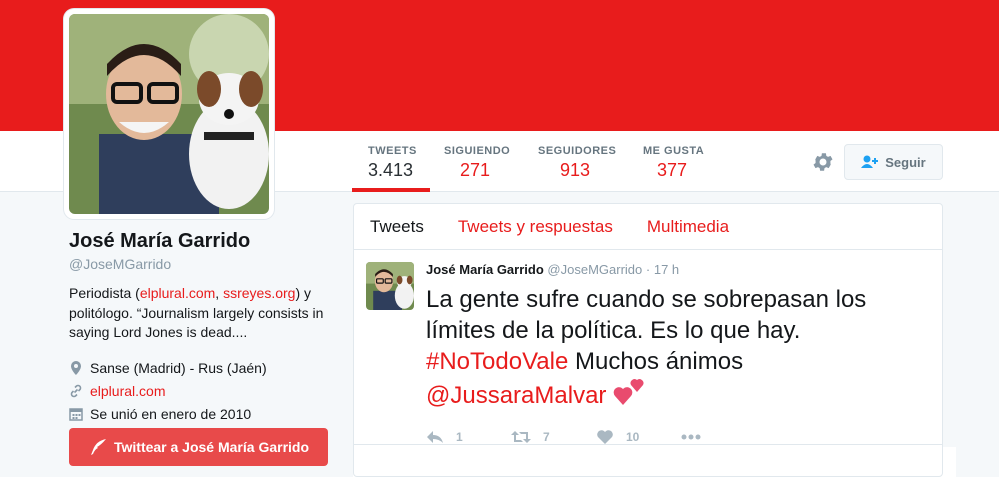 The height and width of the screenshot is (477, 999). Describe the element at coordinates (594, 269) in the screenshot. I see `tweet-author-handle: @JoseMGarrido` at that location.